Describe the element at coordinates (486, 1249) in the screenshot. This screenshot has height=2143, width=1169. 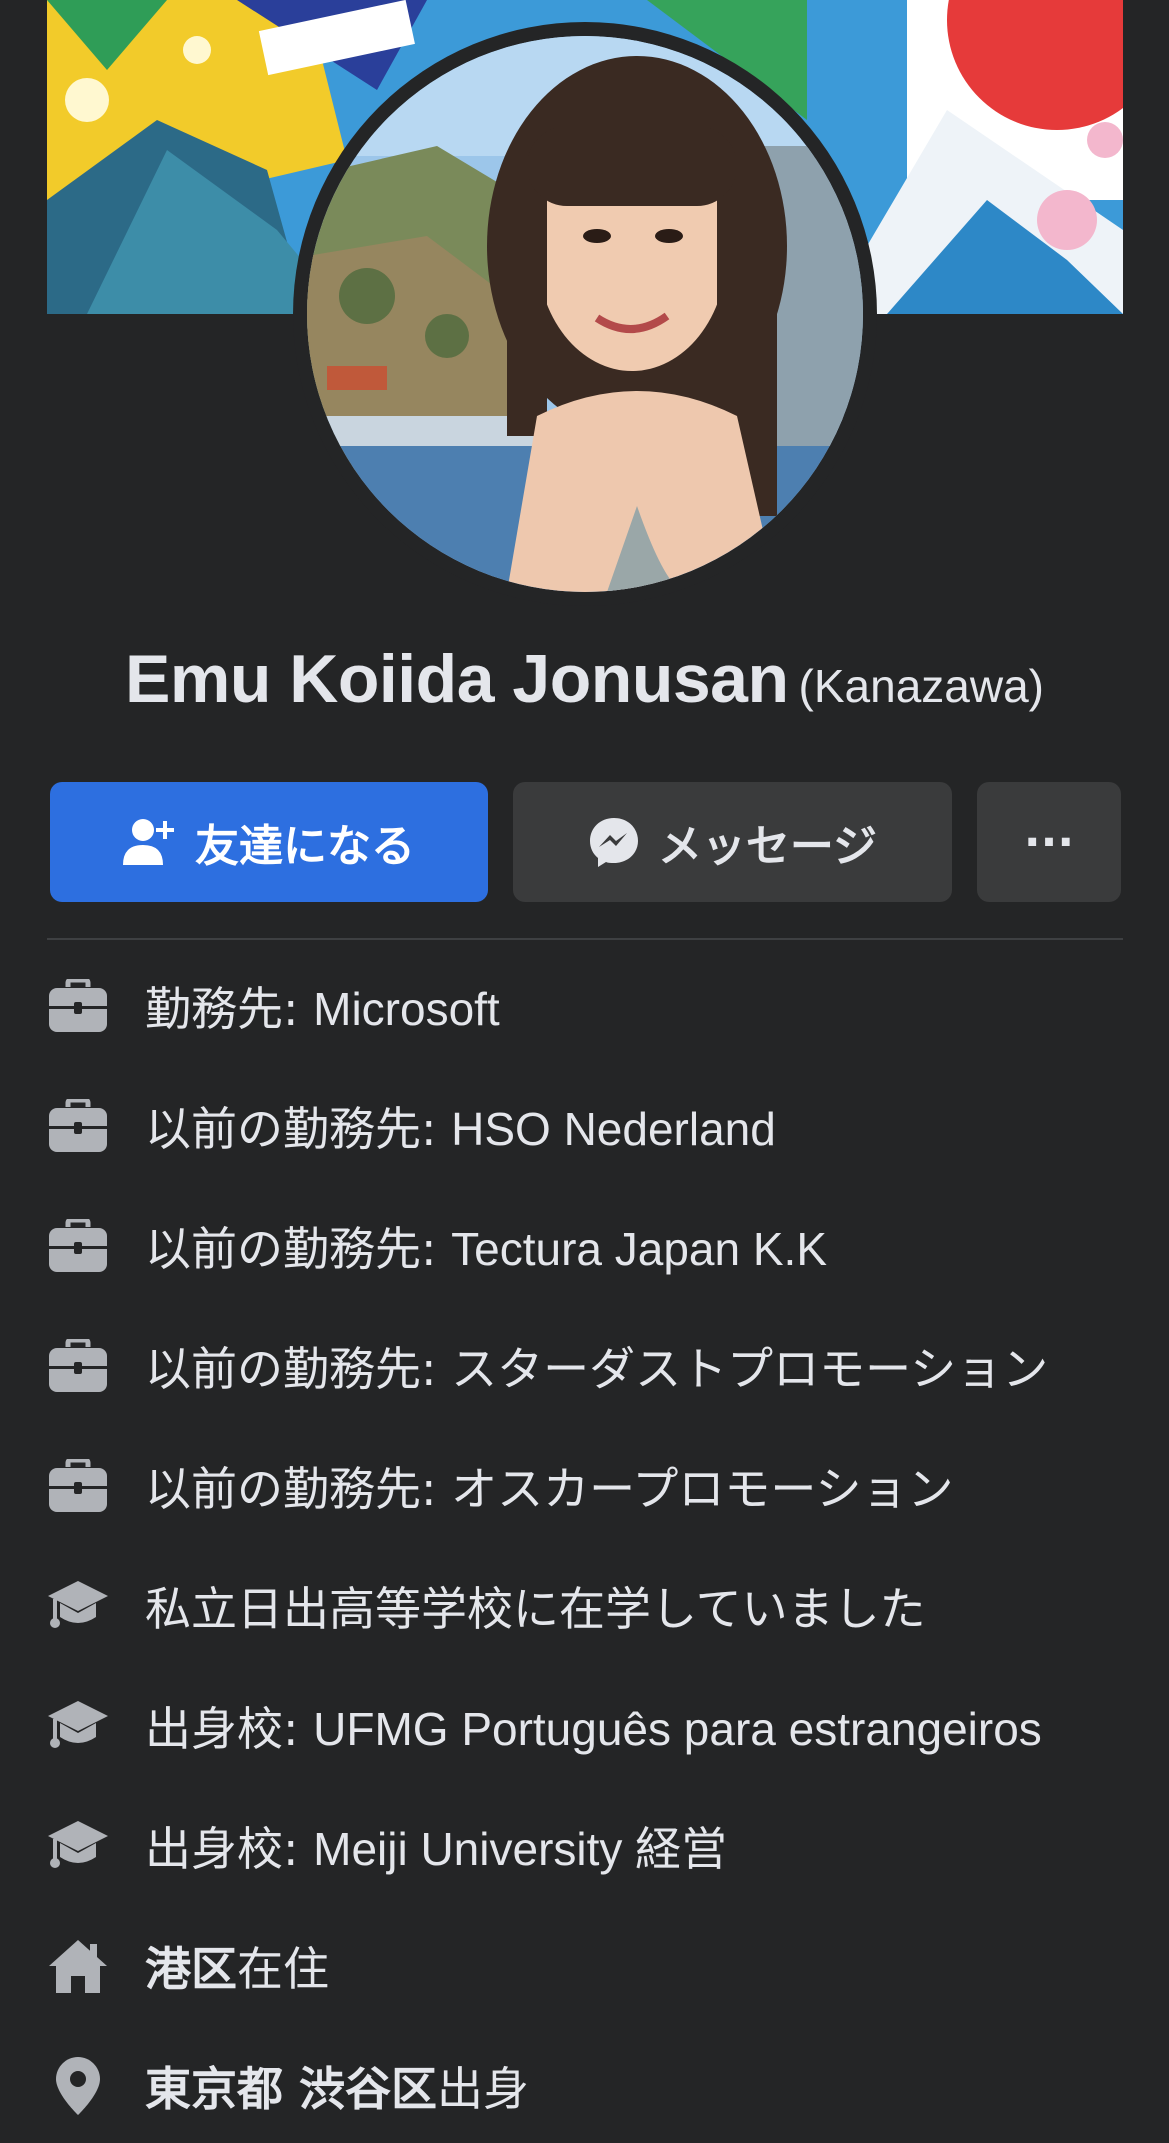
I see `intro-item-text: 以前の勤務先: Tectura Japan K.K` at that location.